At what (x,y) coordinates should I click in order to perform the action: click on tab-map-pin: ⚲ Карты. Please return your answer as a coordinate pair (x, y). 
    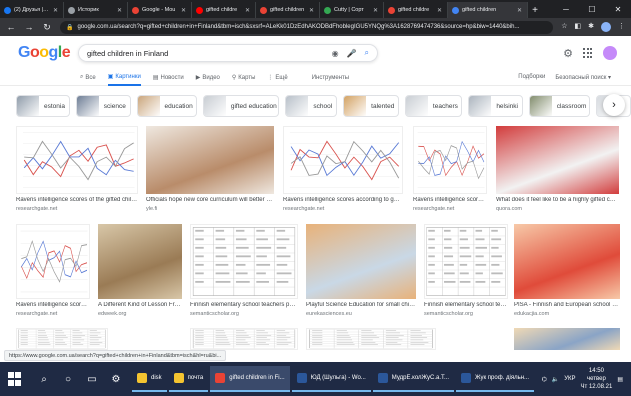
    Looking at the image, I should click on (244, 78).